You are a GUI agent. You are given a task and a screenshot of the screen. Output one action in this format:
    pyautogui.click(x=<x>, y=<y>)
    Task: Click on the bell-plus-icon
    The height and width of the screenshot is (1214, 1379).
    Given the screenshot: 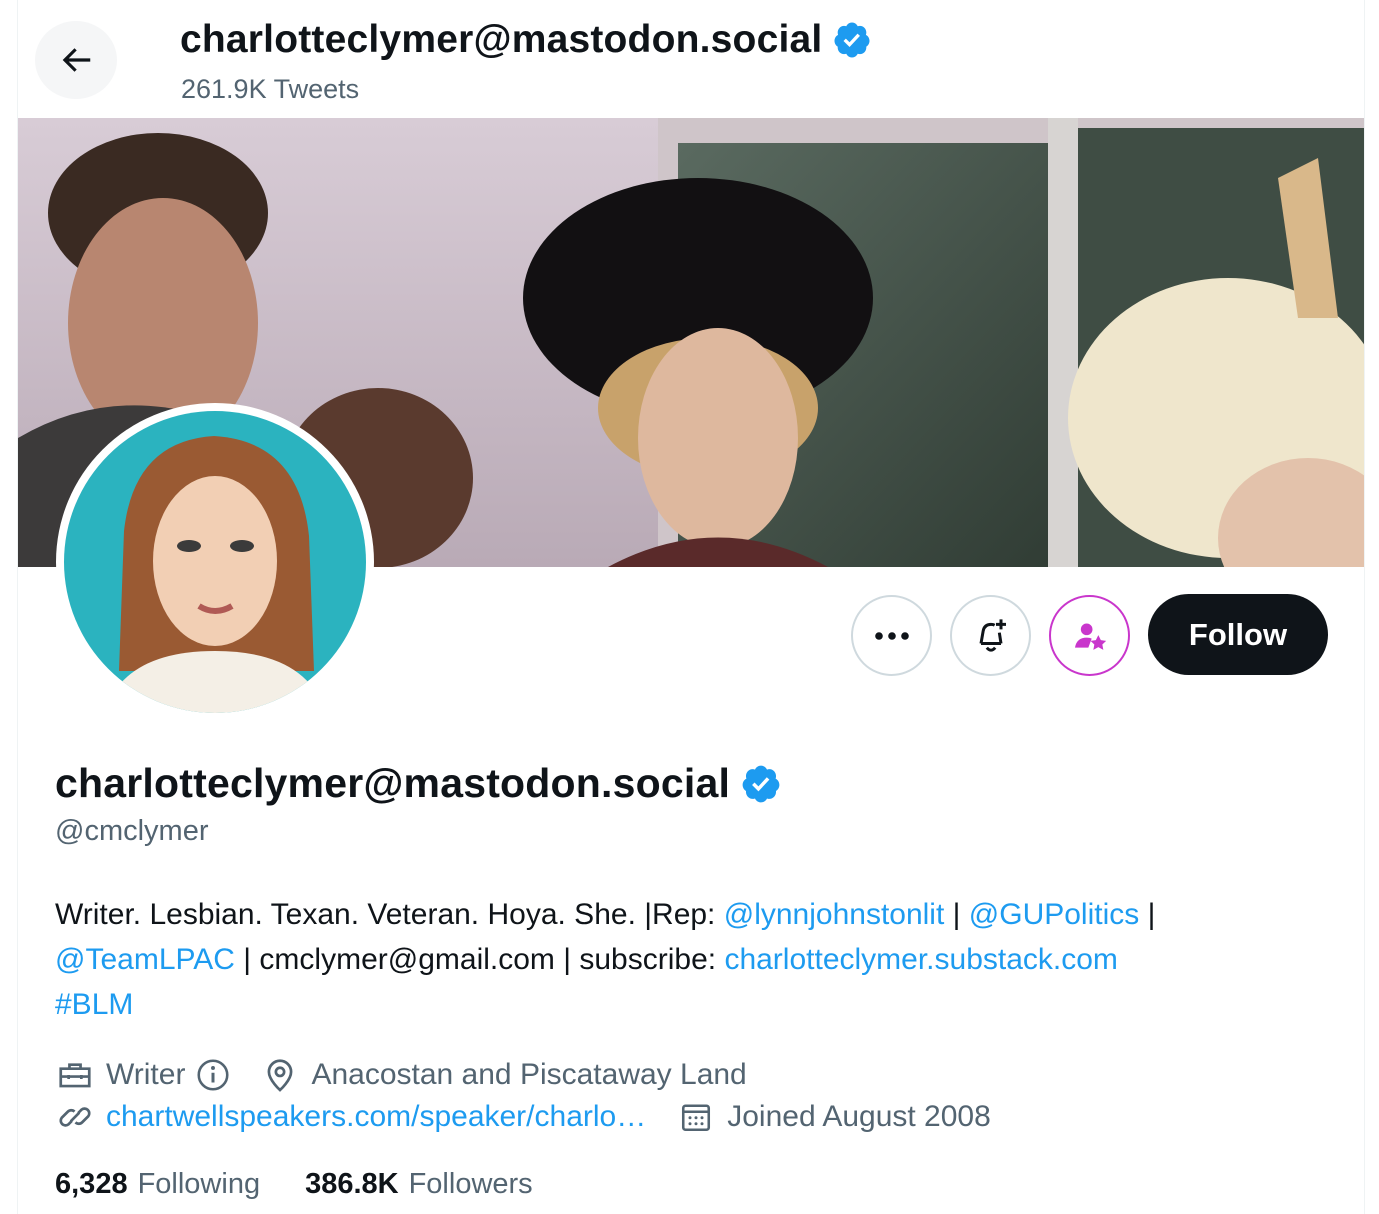 What is the action you would take?
    pyautogui.click(x=992, y=635)
    